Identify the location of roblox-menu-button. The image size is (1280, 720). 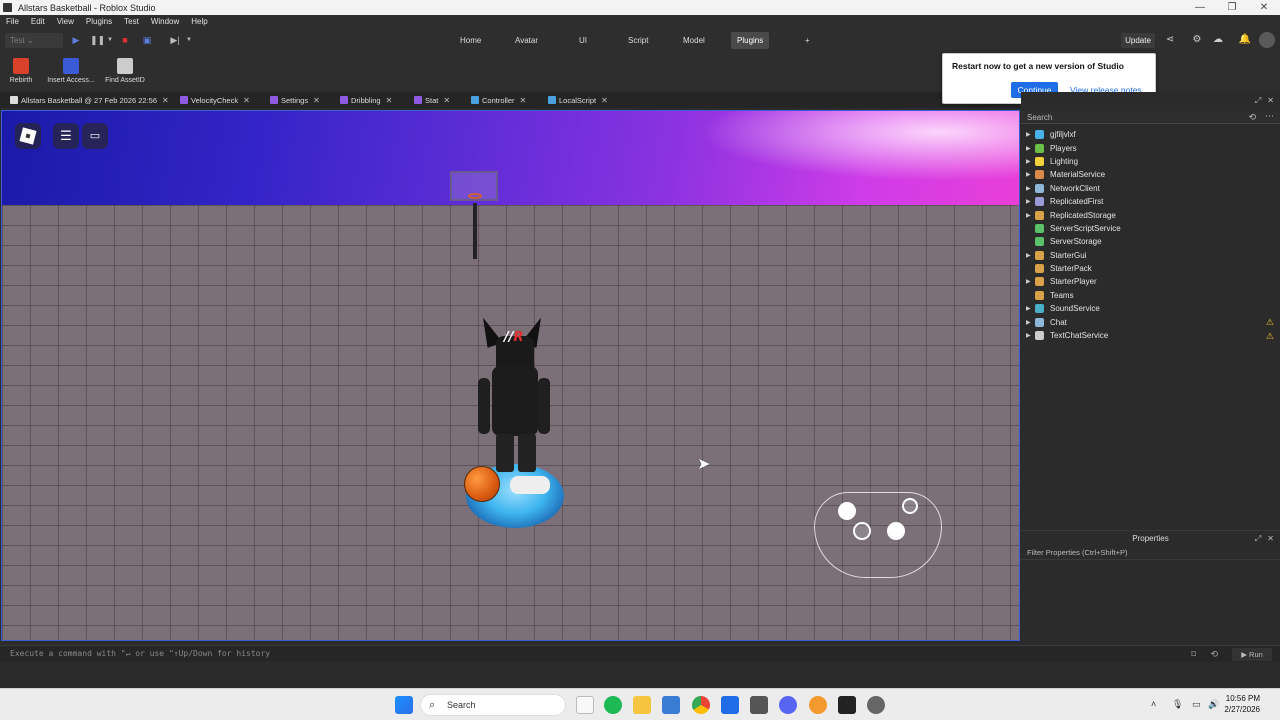
(28, 136).